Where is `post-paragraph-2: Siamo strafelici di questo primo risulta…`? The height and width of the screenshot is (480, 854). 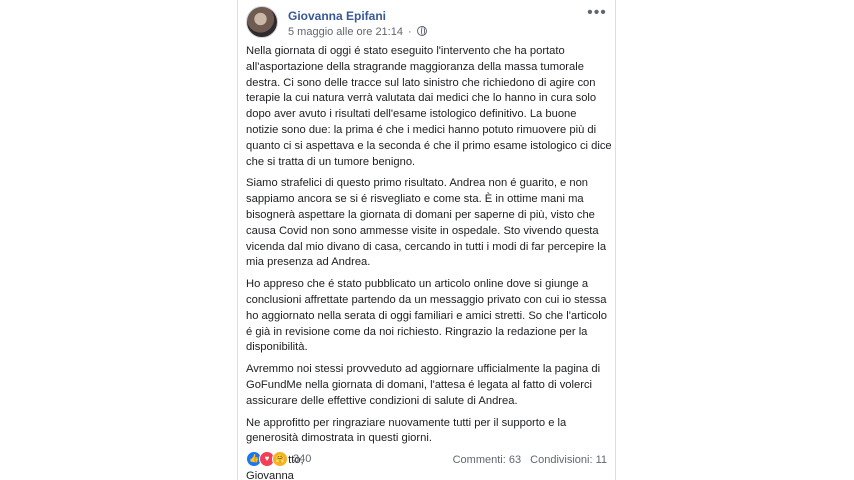 post-paragraph-2: Siamo strafelici di questo primo risulta… is located at coordinates (426, 223).